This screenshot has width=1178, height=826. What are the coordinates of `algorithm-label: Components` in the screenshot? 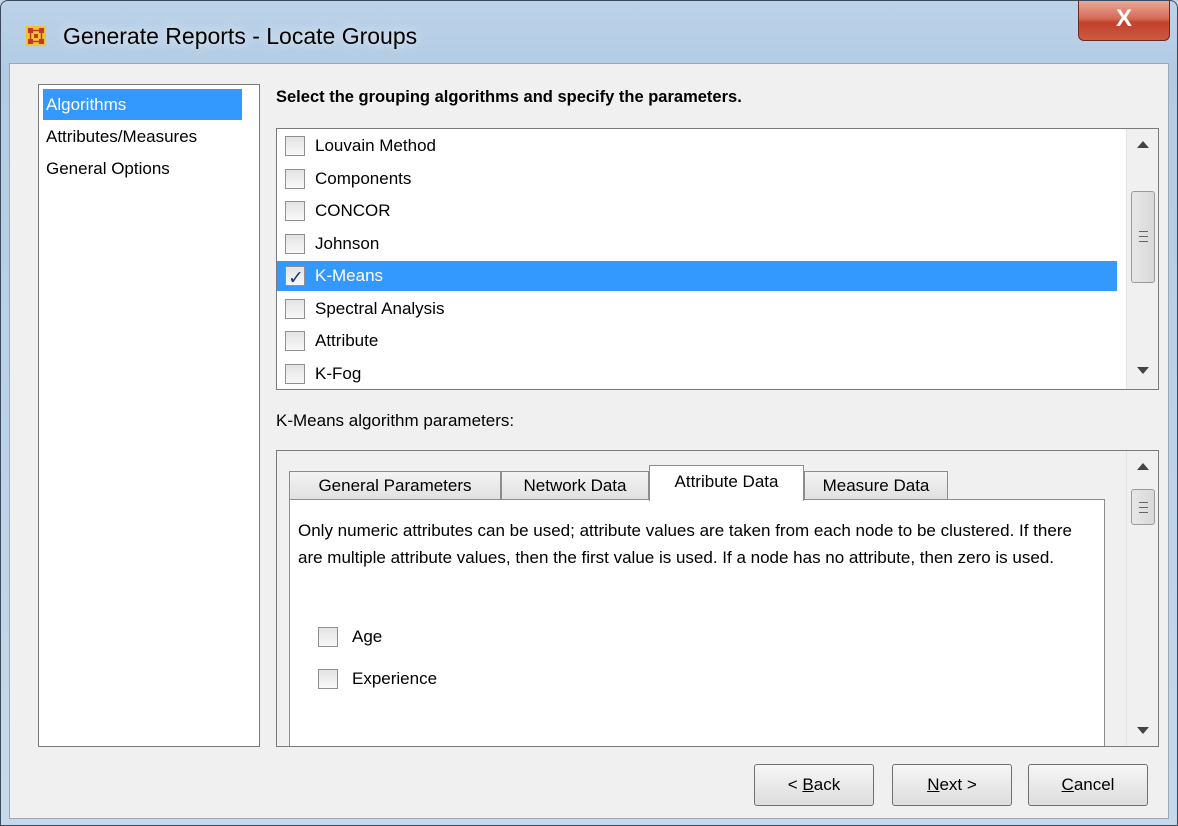 It's located at (363, 178).